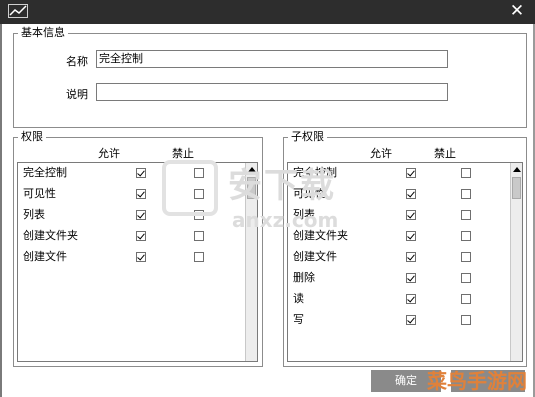 This screenshot has height=397, width=535. I want to click on close-icon: ✕, so click(517, 11).